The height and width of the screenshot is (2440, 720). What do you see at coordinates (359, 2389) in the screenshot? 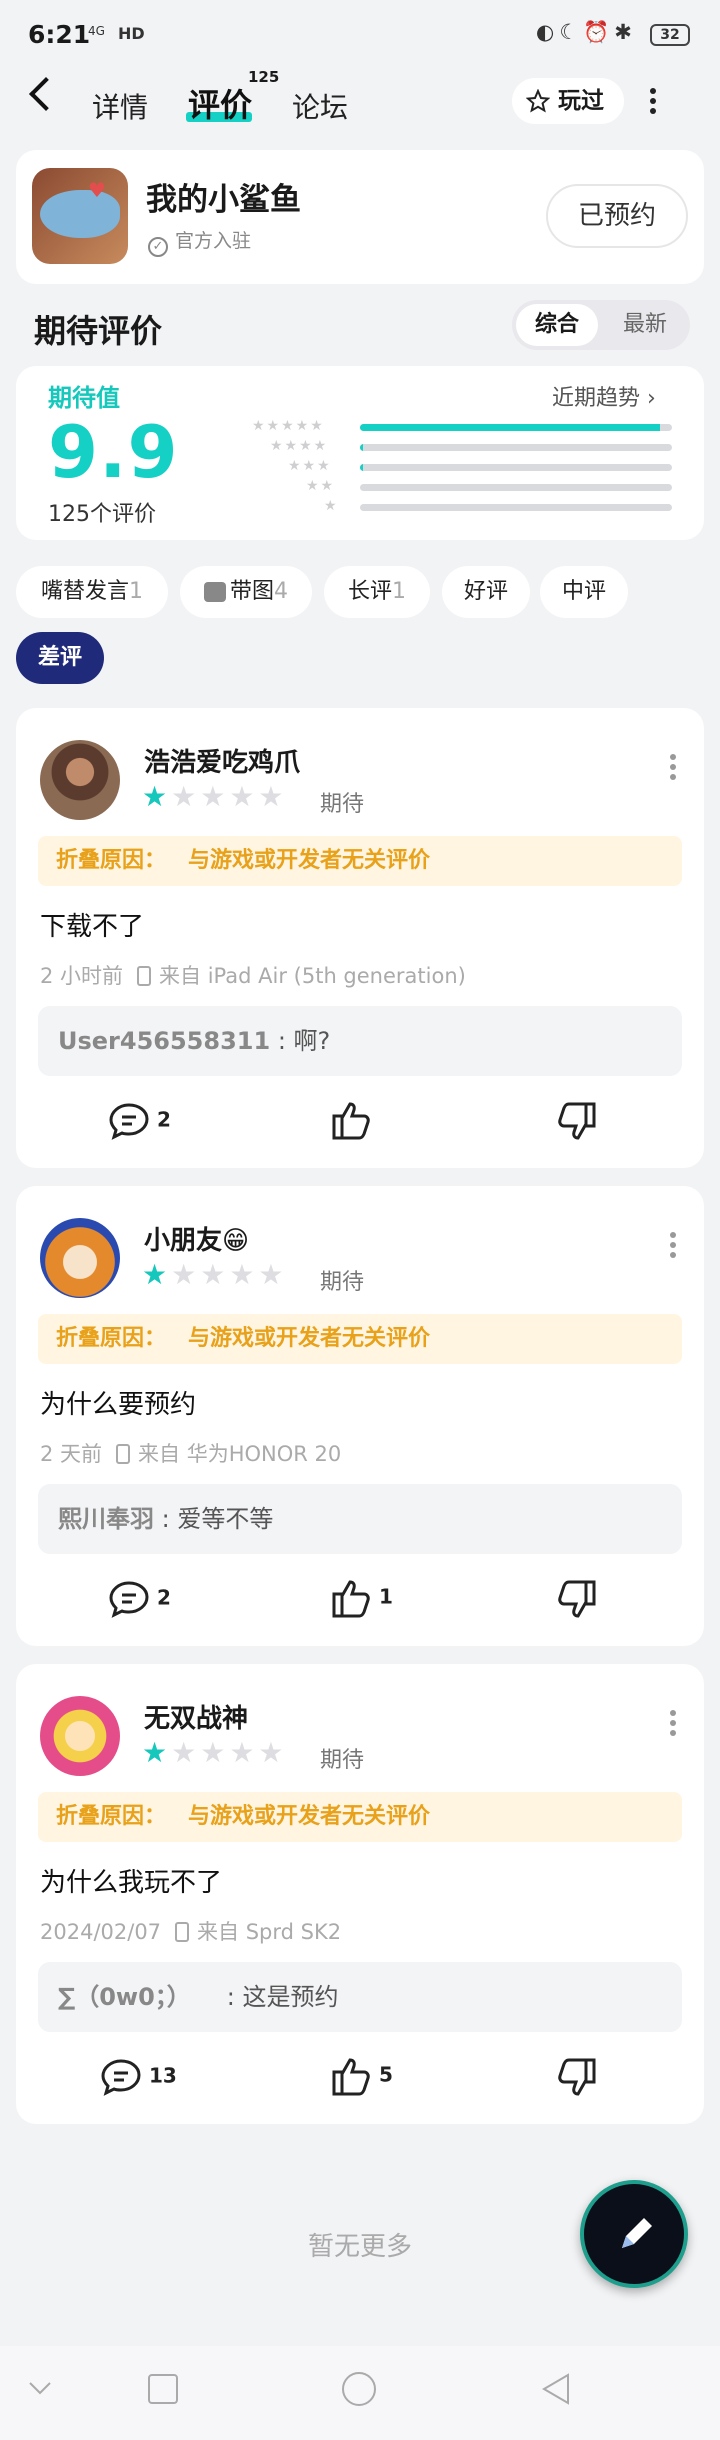
I see `home-icon` at bounding box center [359, 2389].